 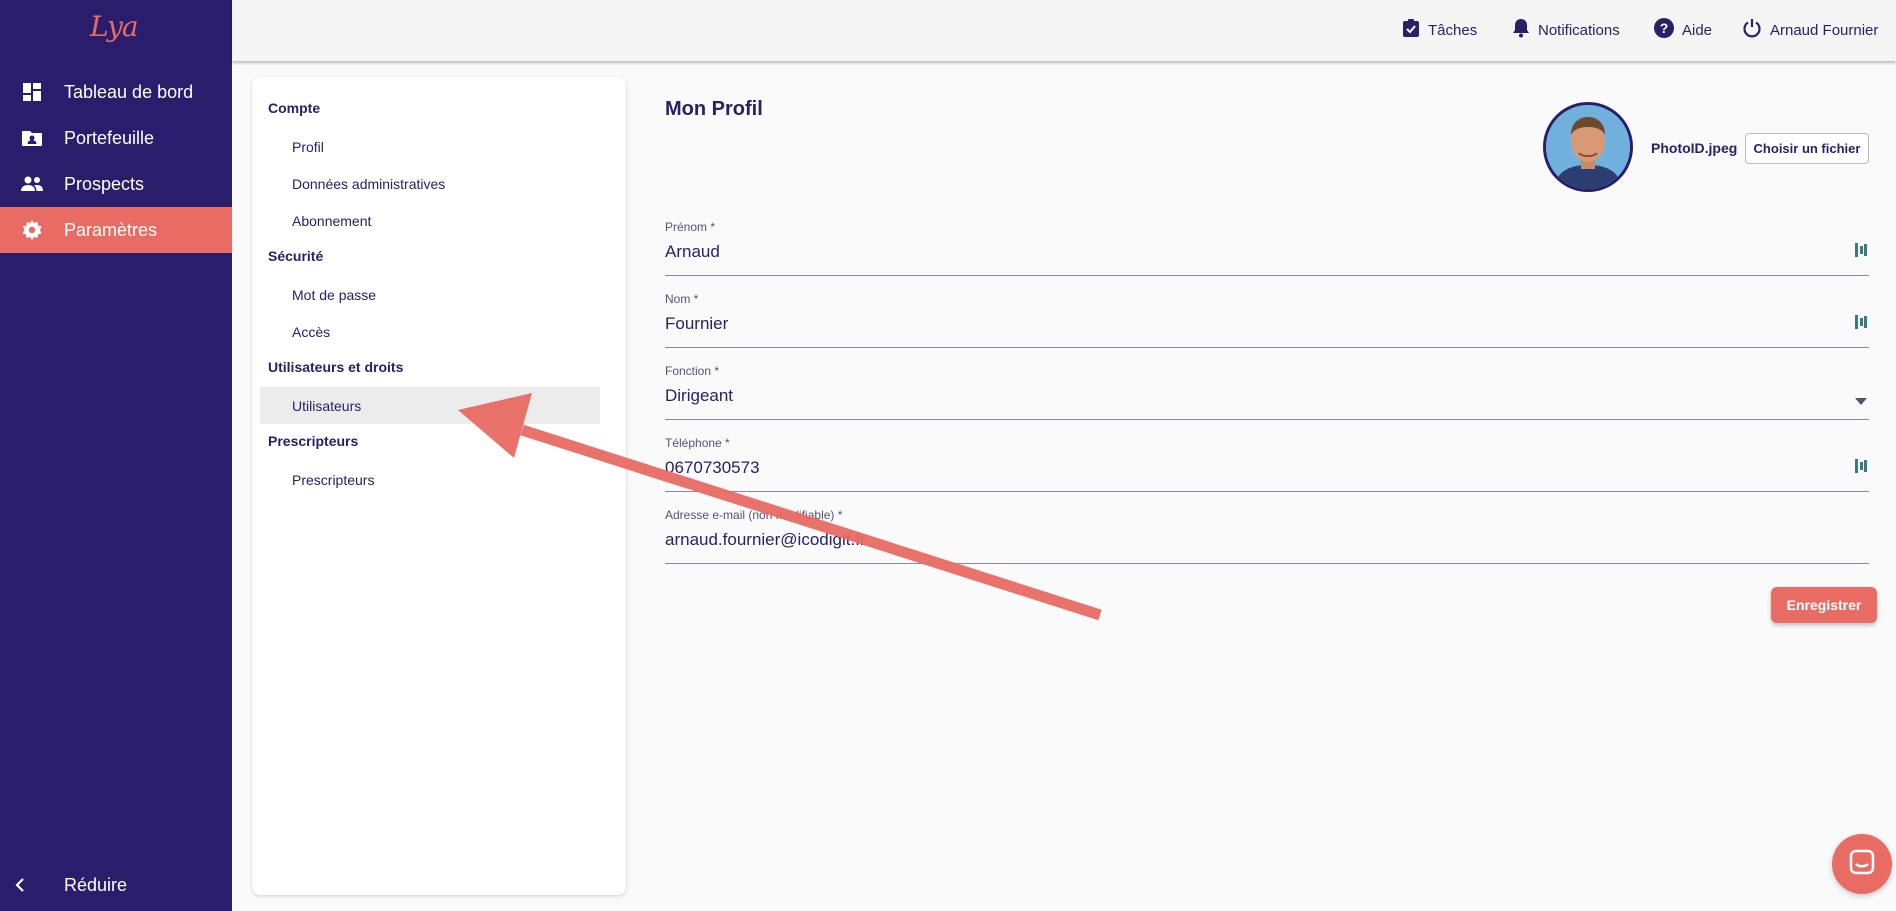 I want to click on nav-item-dashboard: Tableau de bord, so click(x=116, y=92).